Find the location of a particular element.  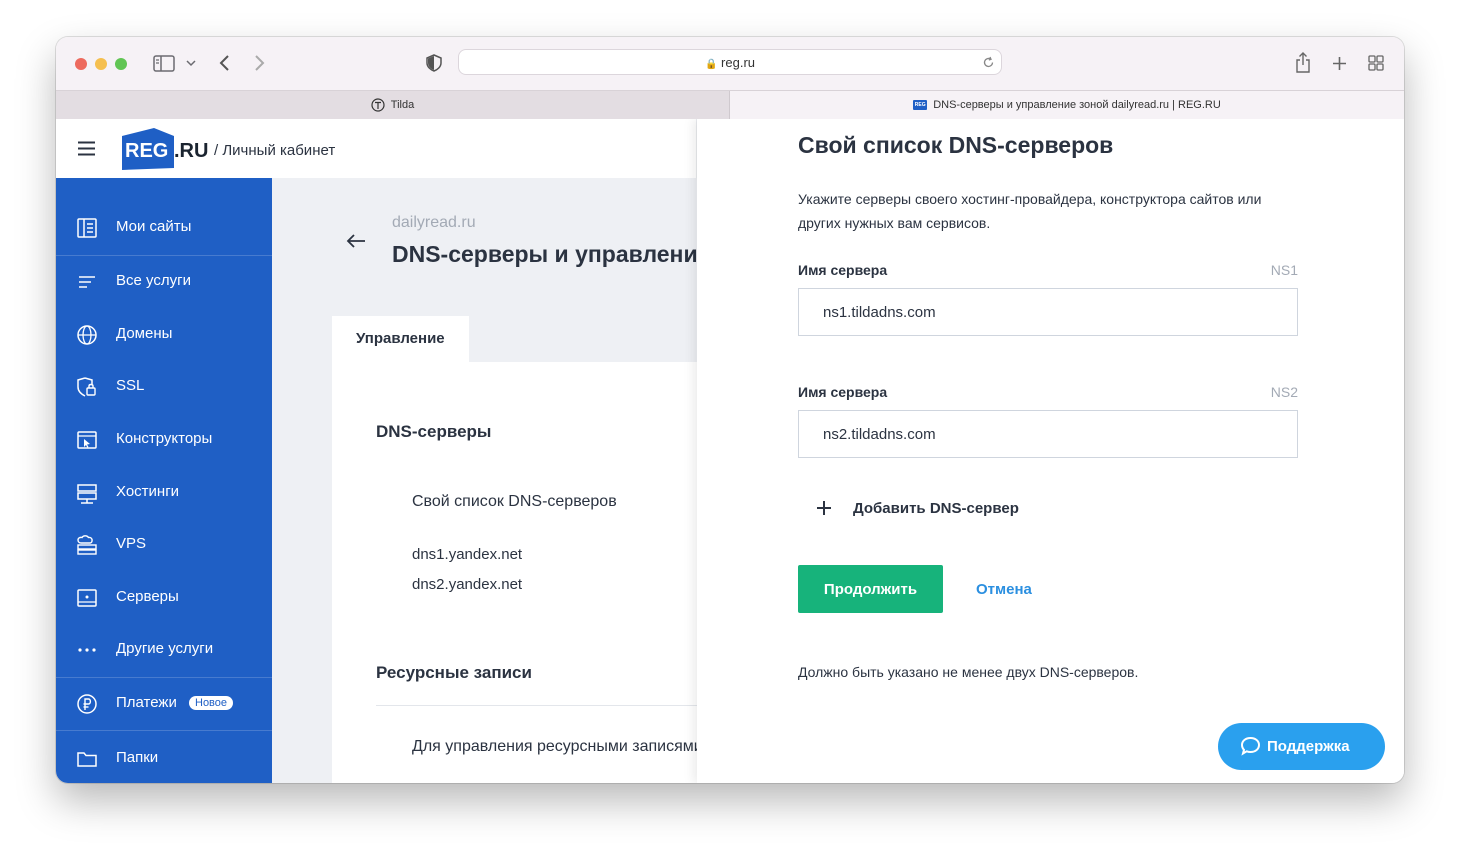

sidebar-item-domains: Домены is located at coordinates (164, 335).